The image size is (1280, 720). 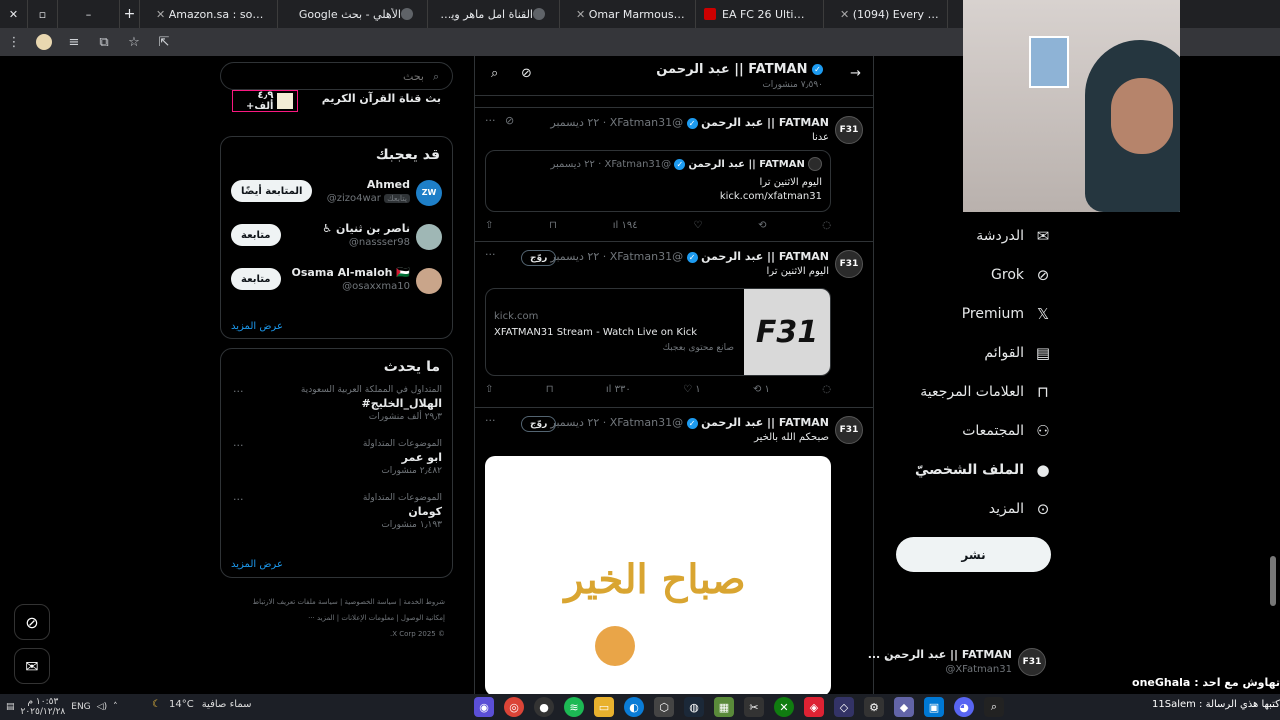 What do you see at coordinates (130, 14) in the screenshot?
I see `new-tab-button: +` at bounding box center [130, 14].